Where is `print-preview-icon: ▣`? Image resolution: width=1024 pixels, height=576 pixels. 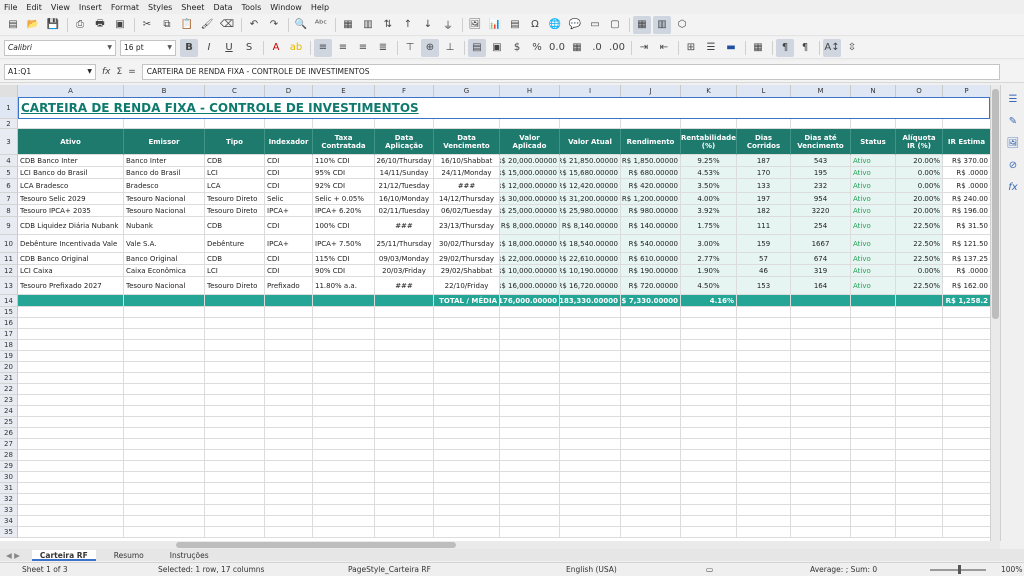
print-preview-icon: ▣ is located at coordinates (120, 25).